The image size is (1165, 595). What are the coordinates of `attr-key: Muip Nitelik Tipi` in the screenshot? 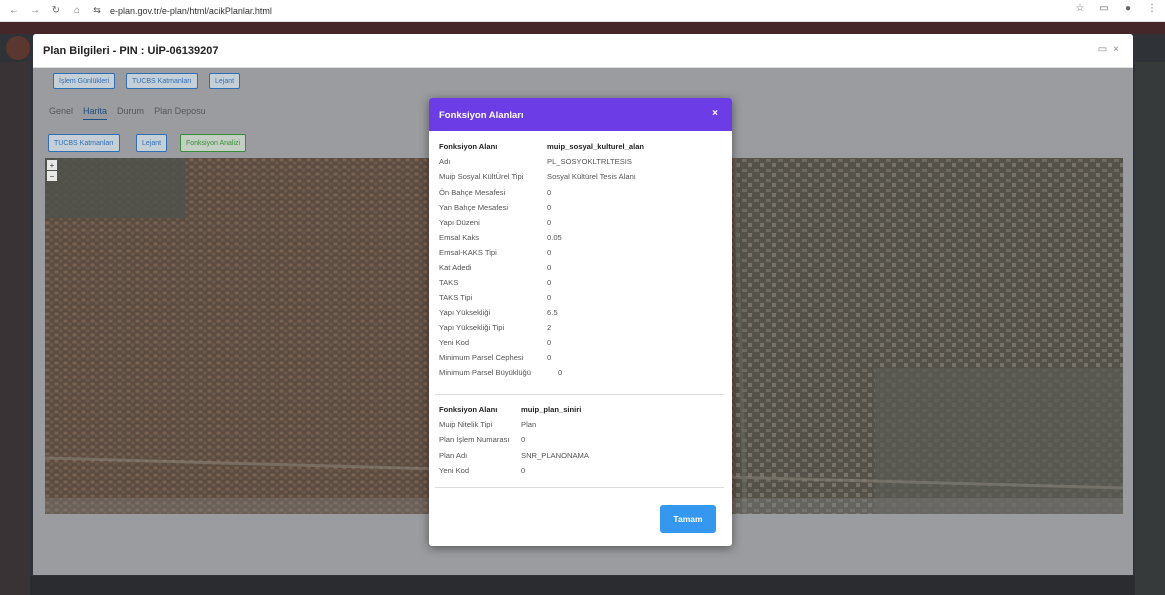 It's located at (466, 424).